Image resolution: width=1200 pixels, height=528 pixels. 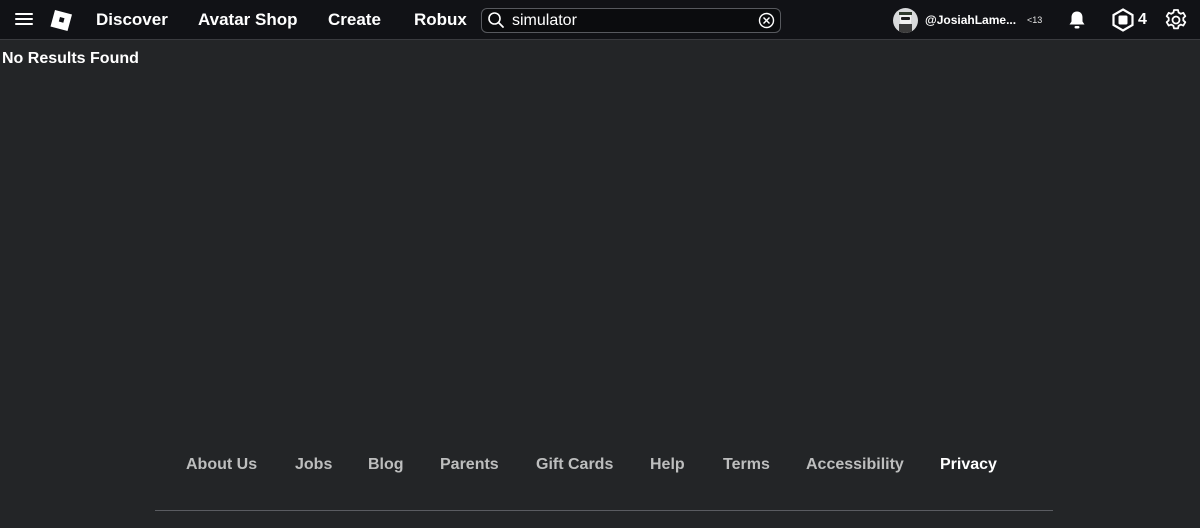 What do you see at coordinates (70, 58) in the screenshot?
I see `no-results-message: No Results Found` at bounding box center [70, 58].